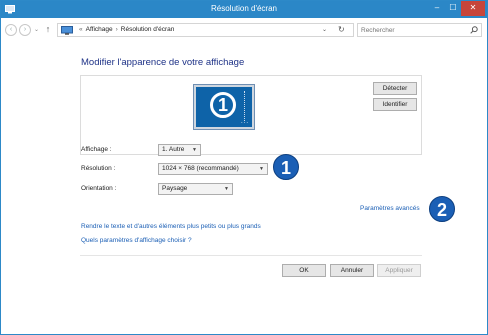 The image size is (488, 335). What do you see at coordinates (136, 240) in the screenshot?
I see `display-help-link: Quels paramètres d'affichage choisir ?` at bounding box center [136, 240].